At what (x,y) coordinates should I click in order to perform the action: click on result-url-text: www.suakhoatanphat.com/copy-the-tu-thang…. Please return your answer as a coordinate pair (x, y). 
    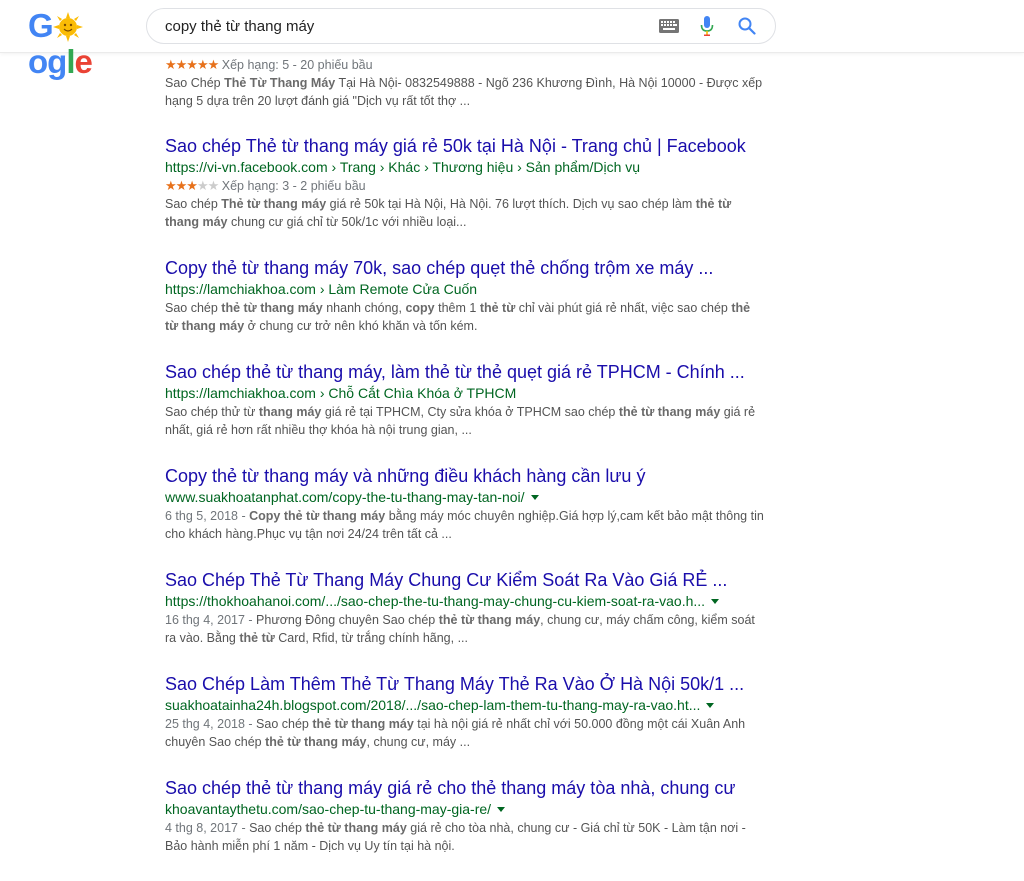
    Looking at the image, I should click on (345, 497).